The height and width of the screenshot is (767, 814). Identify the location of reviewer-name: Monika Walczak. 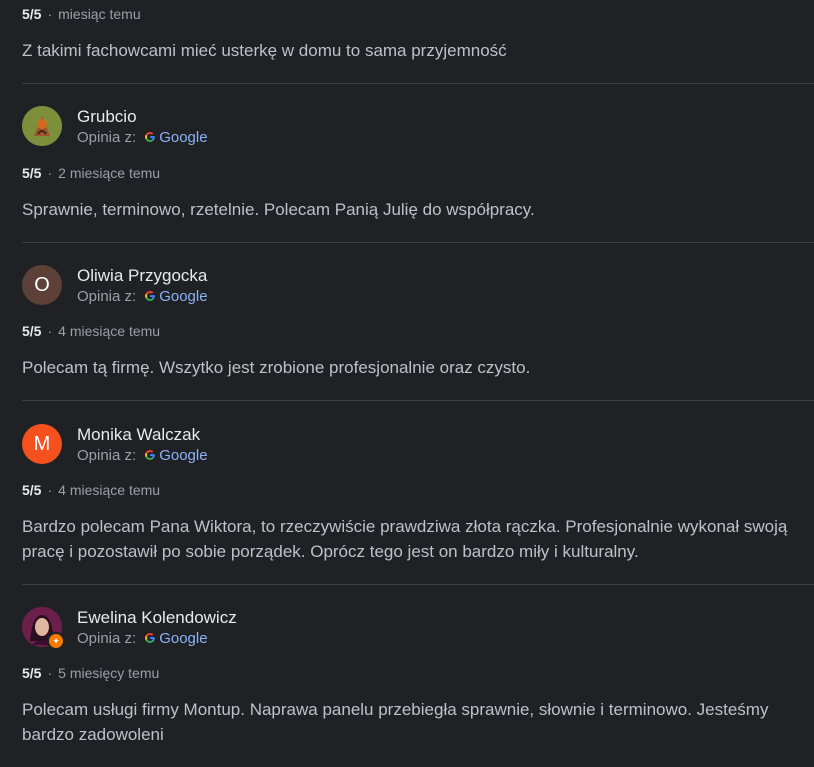
(142, 435).